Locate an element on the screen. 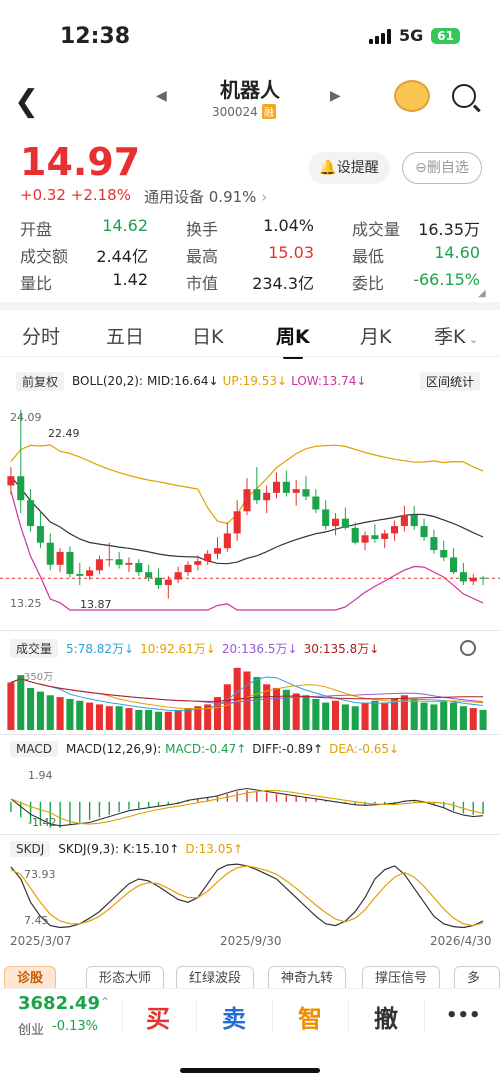 This screenshot has width=500, height=1083. diagnose-chip: 诊股 is located at coordinates (30, 977).